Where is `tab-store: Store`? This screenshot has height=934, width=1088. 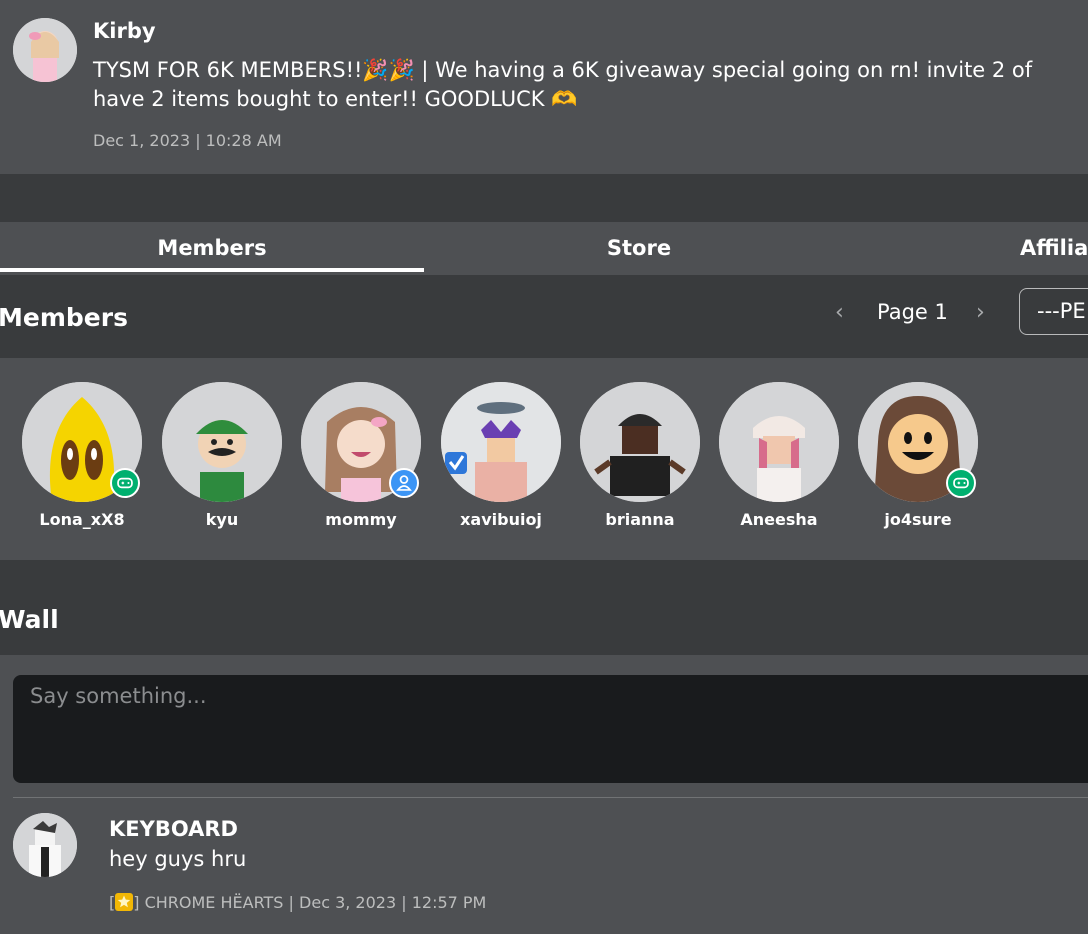
tab-store: Store is located at coordinates (639, 248).